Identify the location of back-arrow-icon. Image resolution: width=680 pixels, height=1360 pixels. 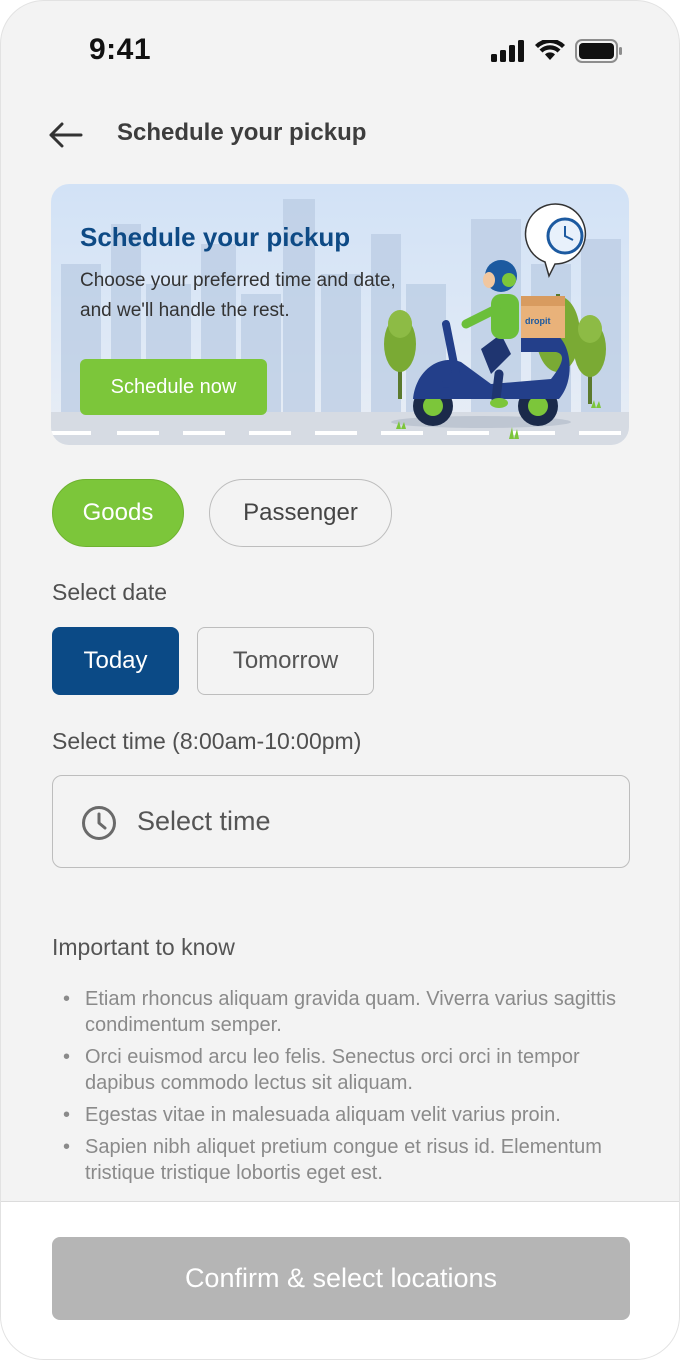
(66, 135).